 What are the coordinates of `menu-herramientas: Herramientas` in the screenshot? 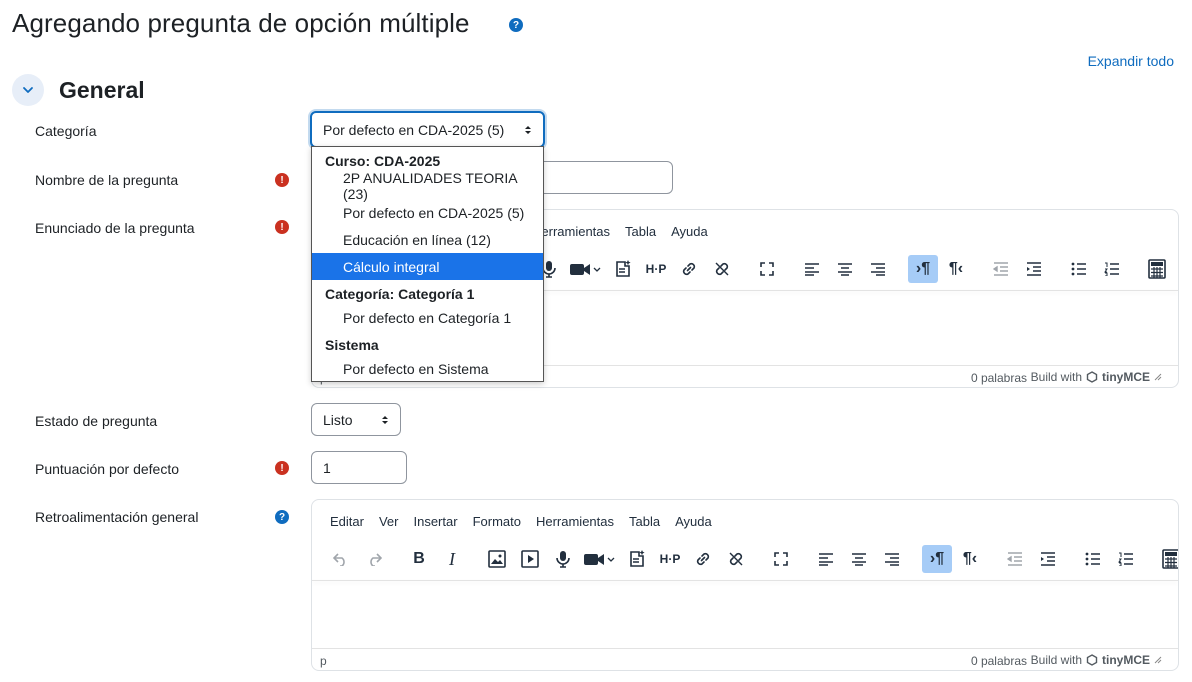 It's located at (575, 521).